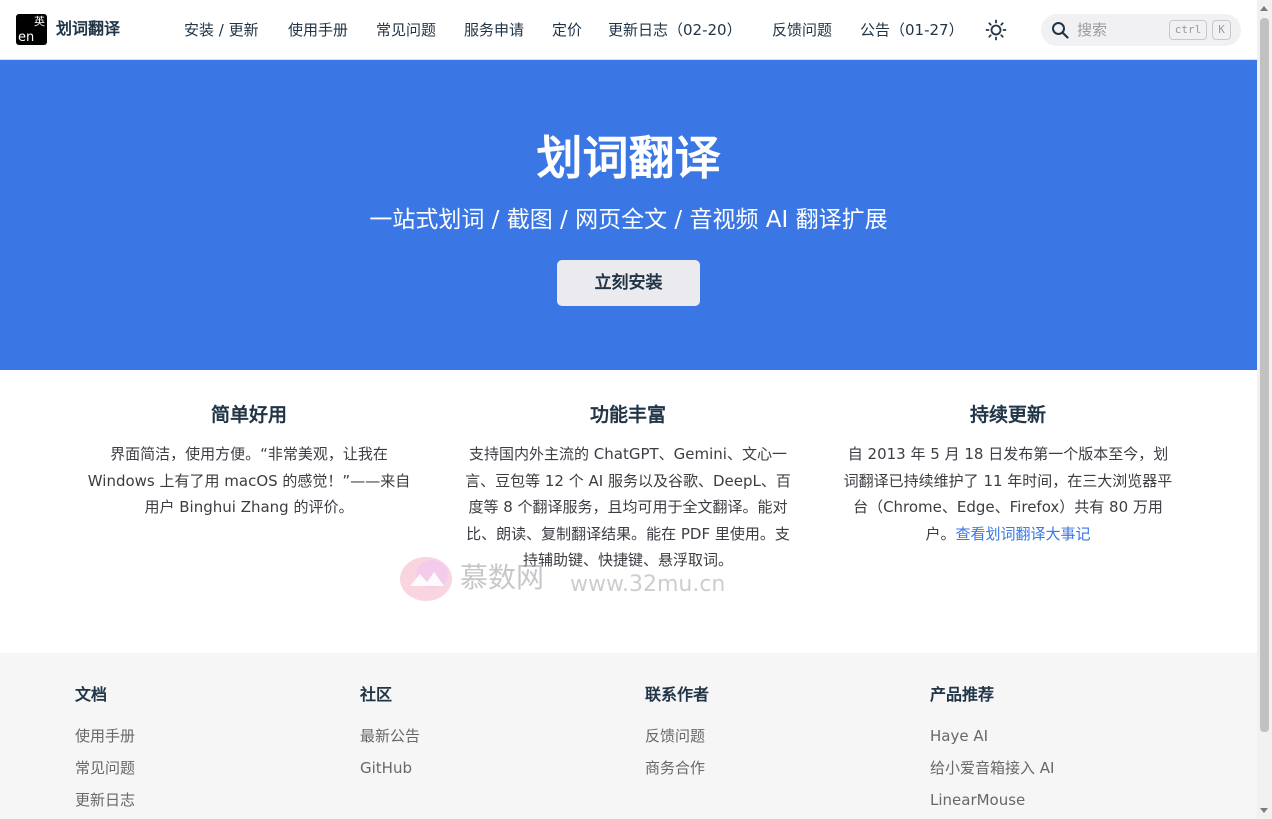  What do you see at coordinates (996, 30) in the screenshot?
I see `sun-icon` at bounding box center [996, 30].